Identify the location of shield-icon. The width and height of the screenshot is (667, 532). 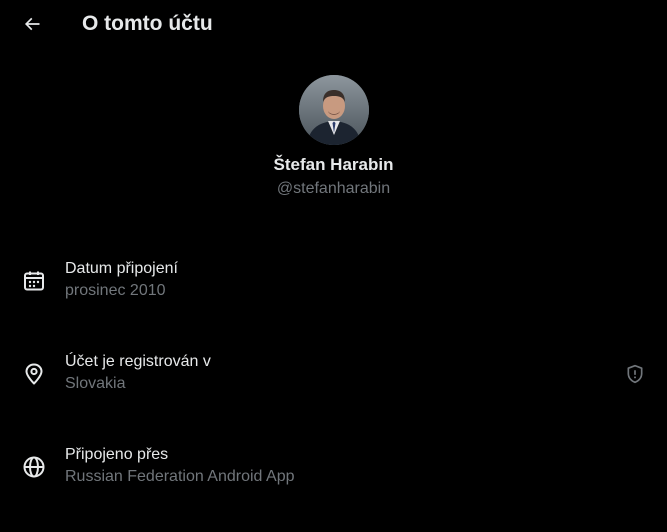
(635, 374).